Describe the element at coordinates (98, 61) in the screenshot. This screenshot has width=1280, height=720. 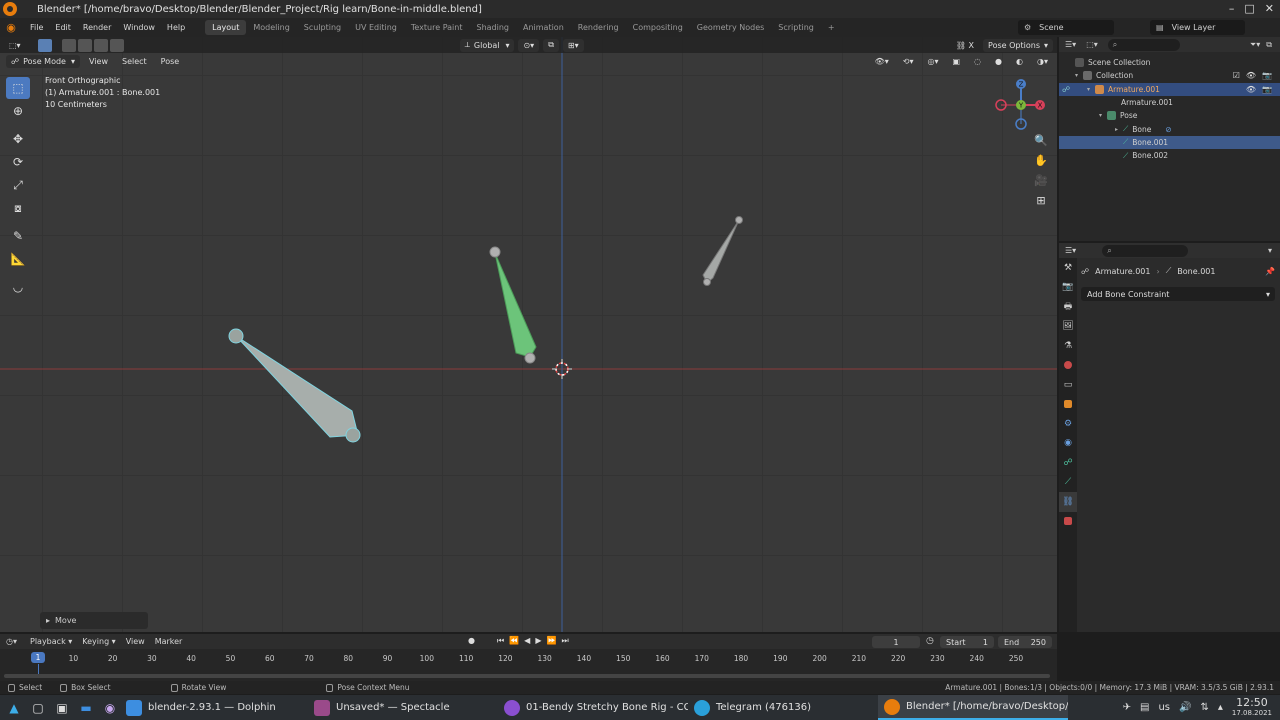
I see `menu-view: View` at that location.